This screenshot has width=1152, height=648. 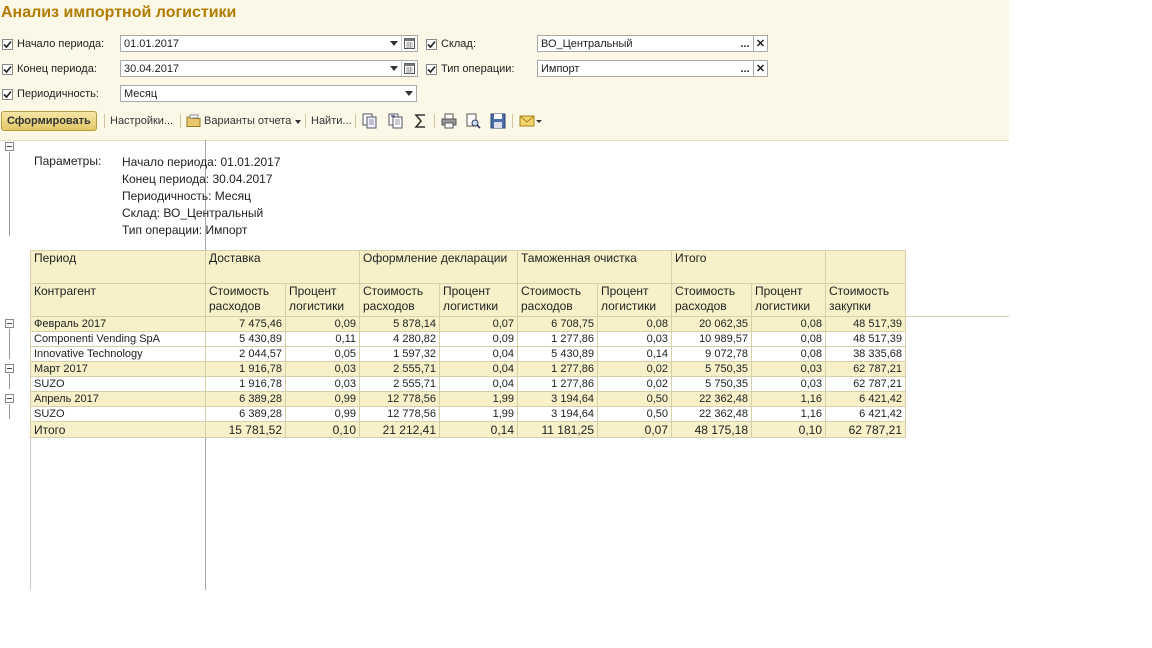 I want to click on period-end-value: 30.04.2017, so click(x=152, y=68).